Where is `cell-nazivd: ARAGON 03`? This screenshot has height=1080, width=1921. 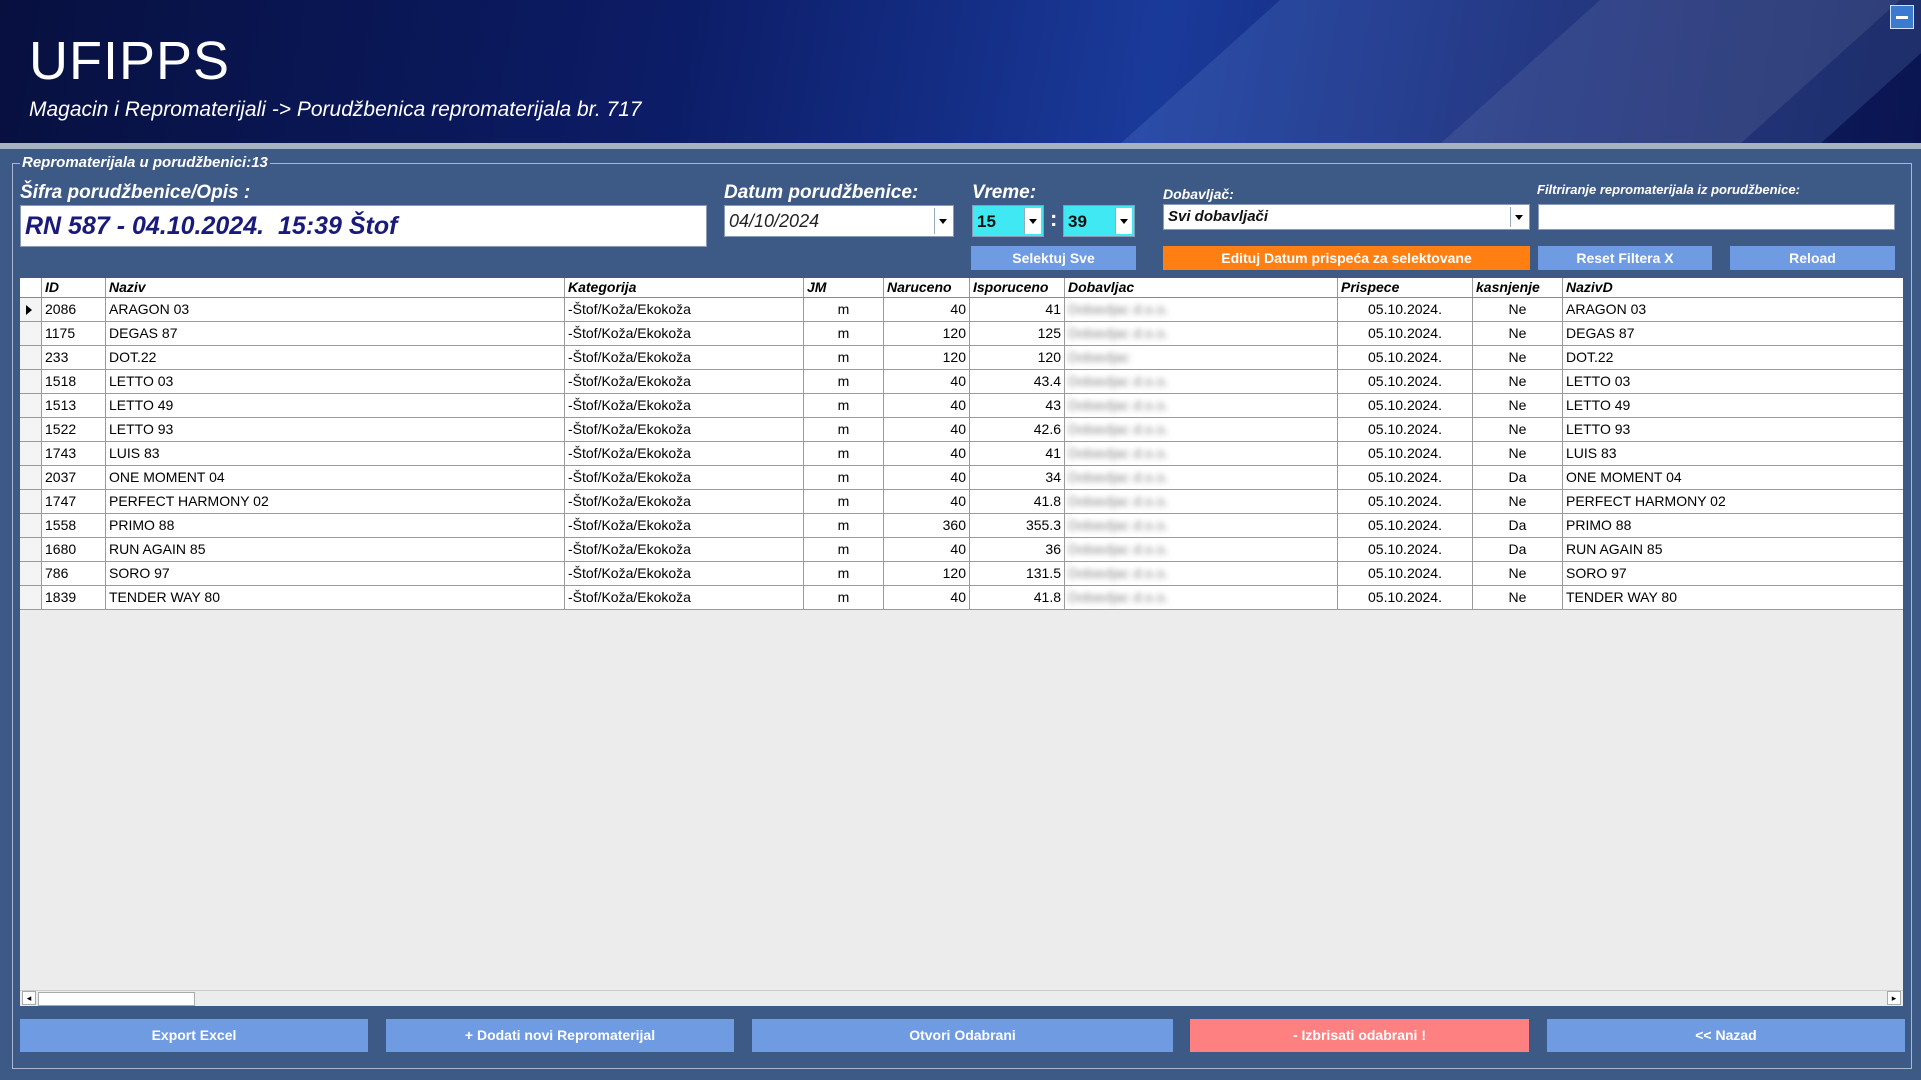 cell-nazivd: ARAGON 03 is located at coordinates (1733, 309).